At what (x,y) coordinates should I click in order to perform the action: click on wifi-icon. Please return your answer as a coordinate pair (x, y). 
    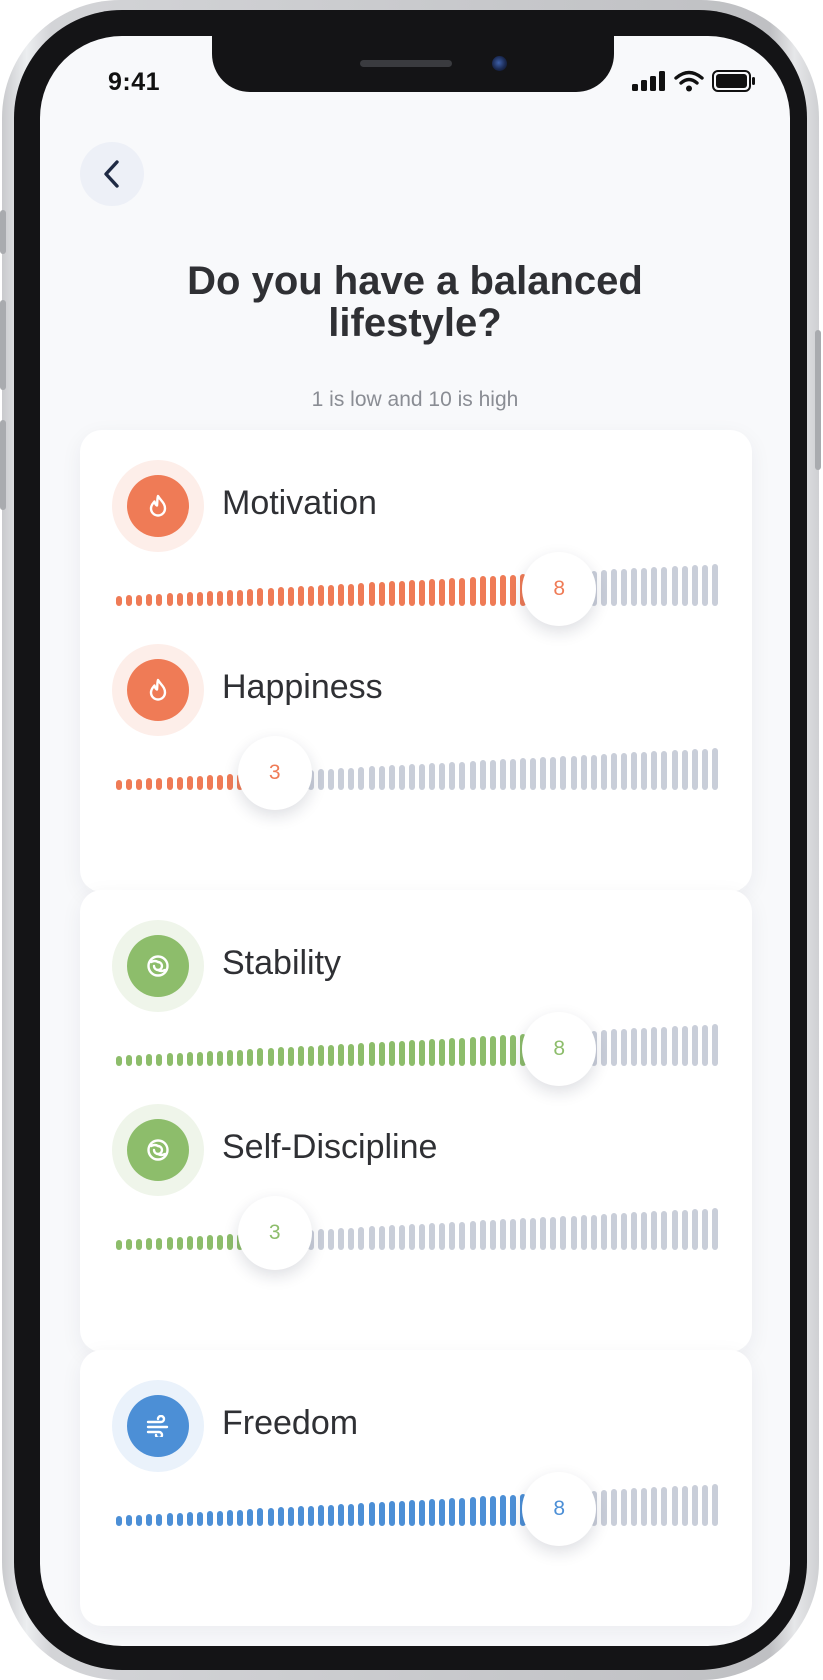
    Looking at the image, I should click on (689, 81).